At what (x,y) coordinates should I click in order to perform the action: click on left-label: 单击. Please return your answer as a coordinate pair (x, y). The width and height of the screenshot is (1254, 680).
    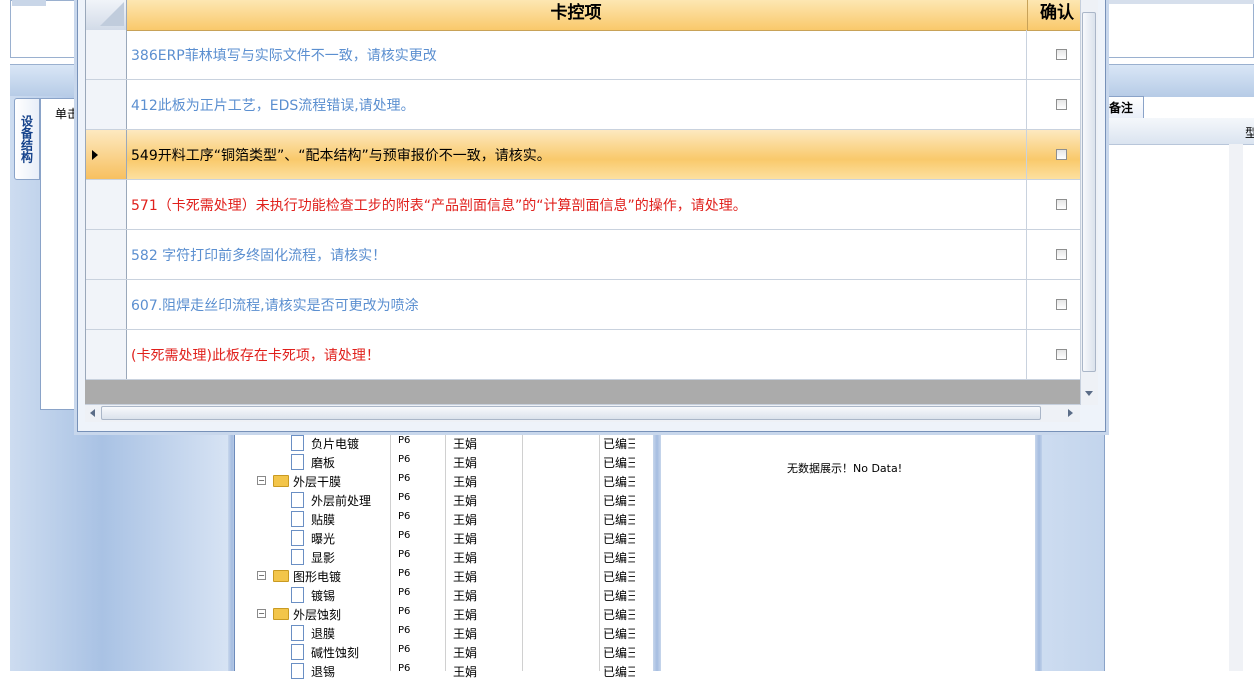
    Looking at the image, I should click on (67, 114).